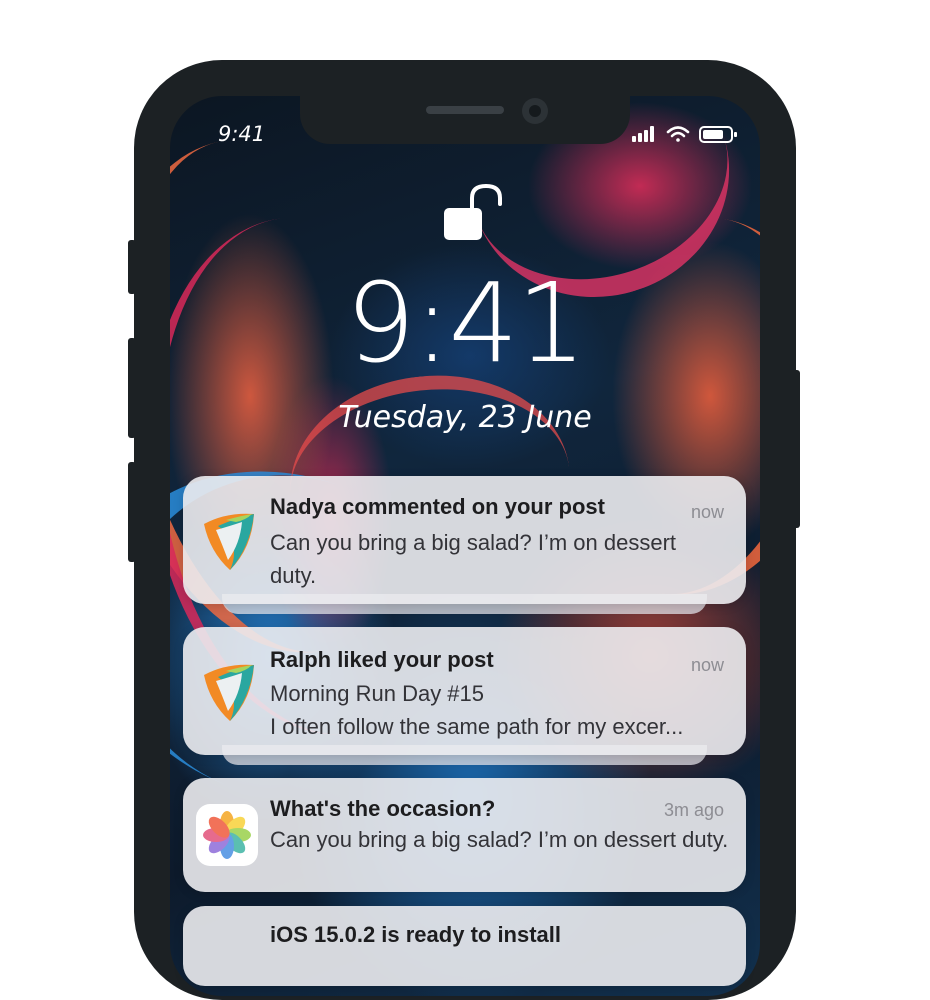 This screenshot has height=1000, width=930. What do you see at coordinates (718, 134) in the screenshot?
I see `battery-icon` at bounding box center [718, 134].